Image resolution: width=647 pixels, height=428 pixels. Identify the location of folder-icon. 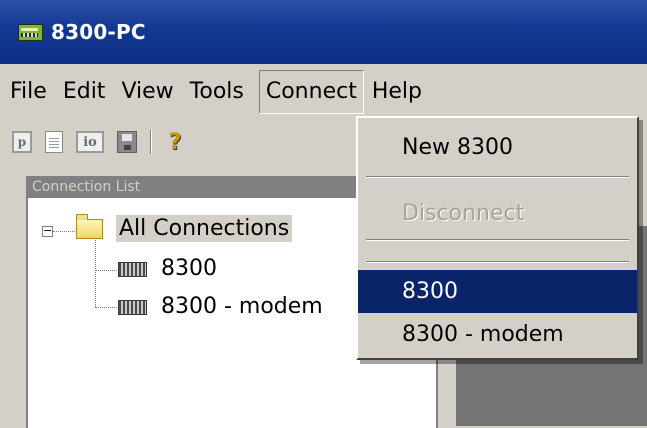
(89, 226).